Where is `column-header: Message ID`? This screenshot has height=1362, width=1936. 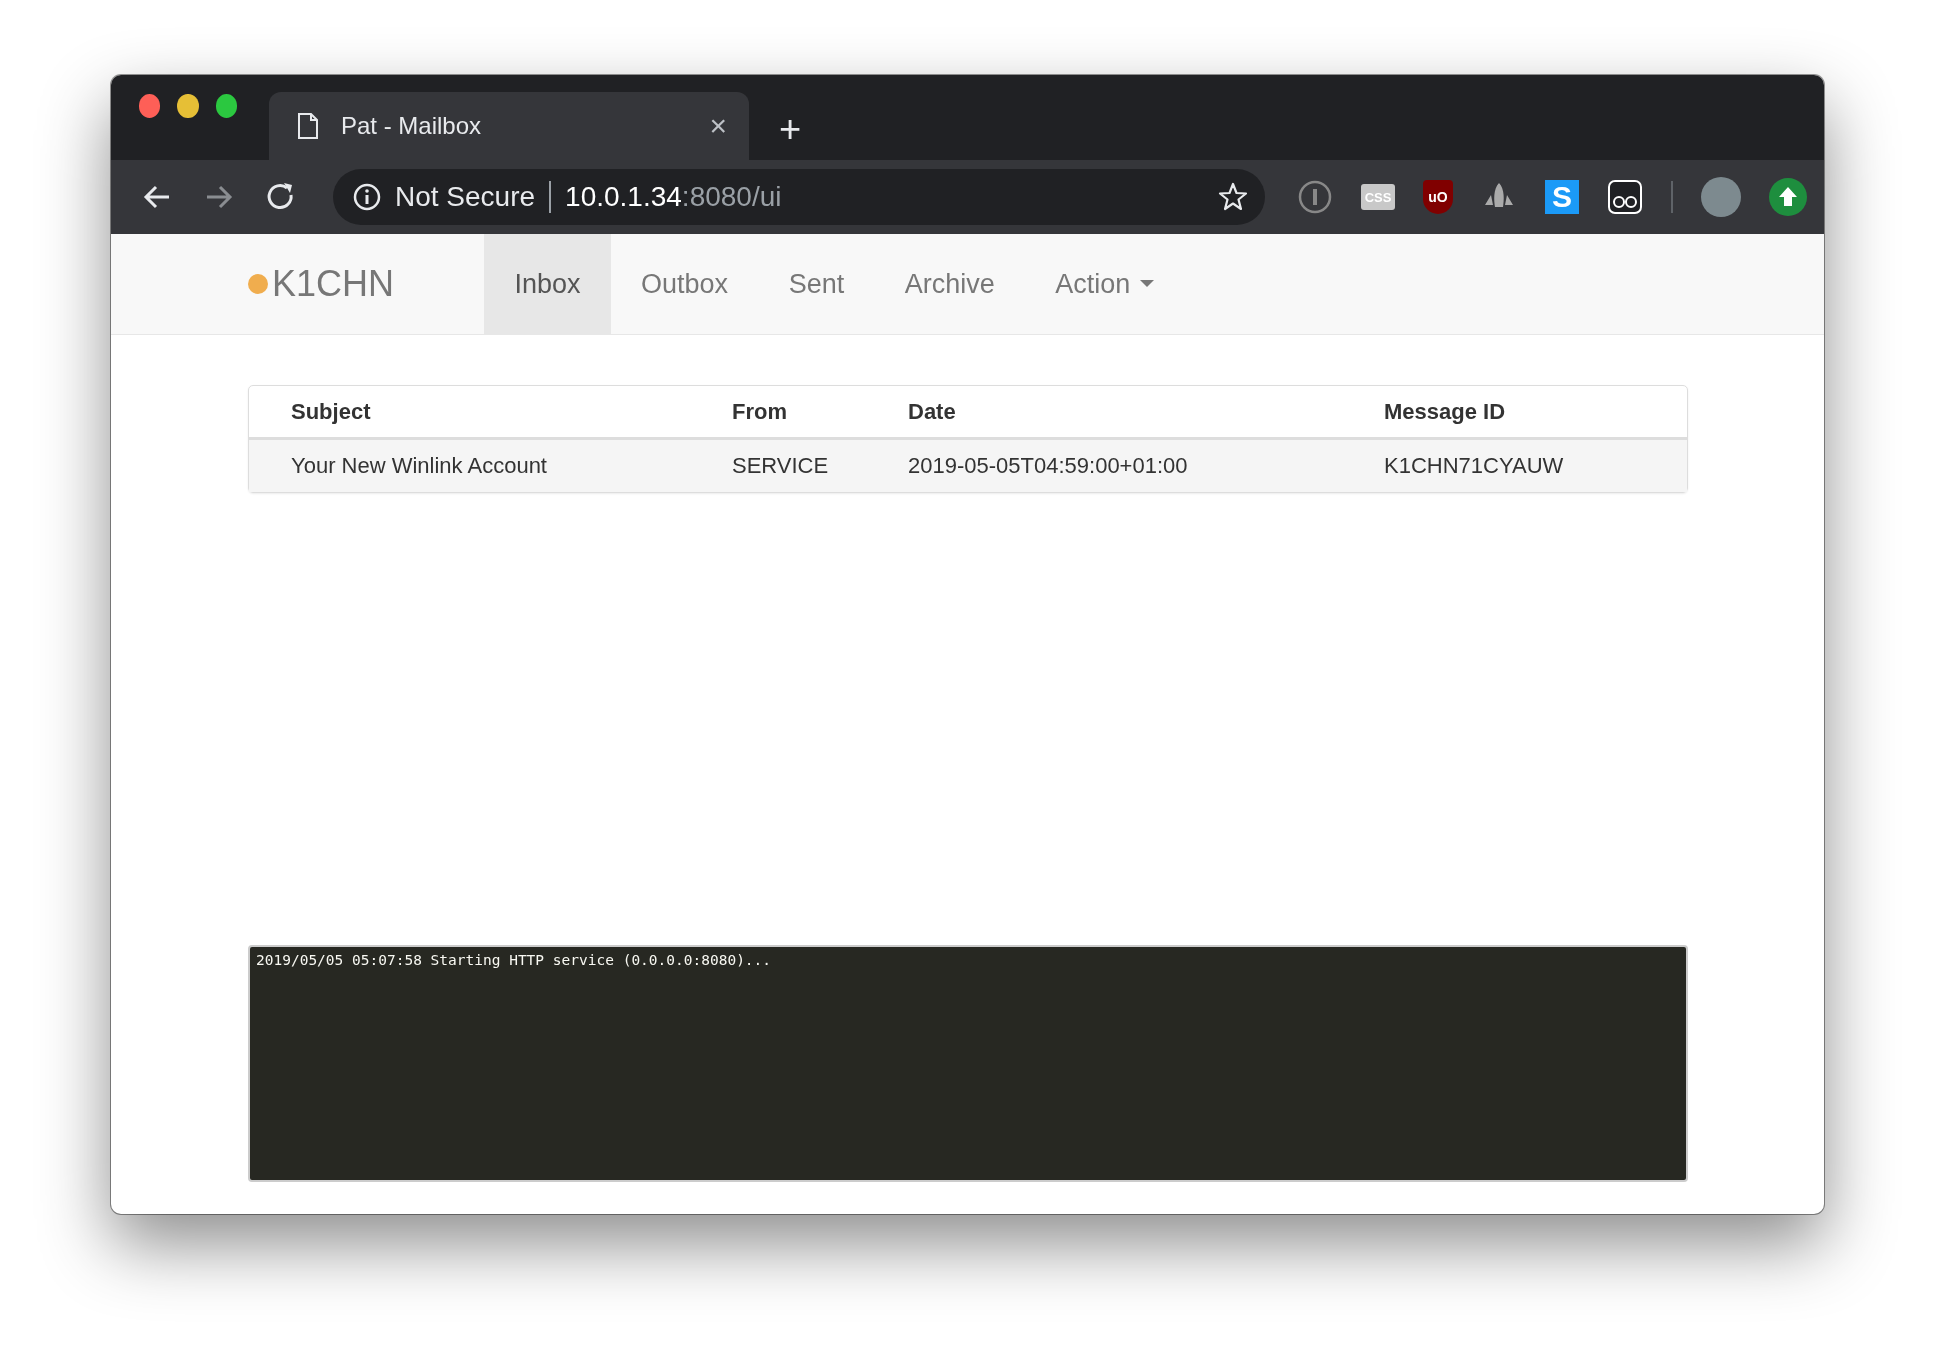
column-header: Message ID is located at coordinates (1531, 411).